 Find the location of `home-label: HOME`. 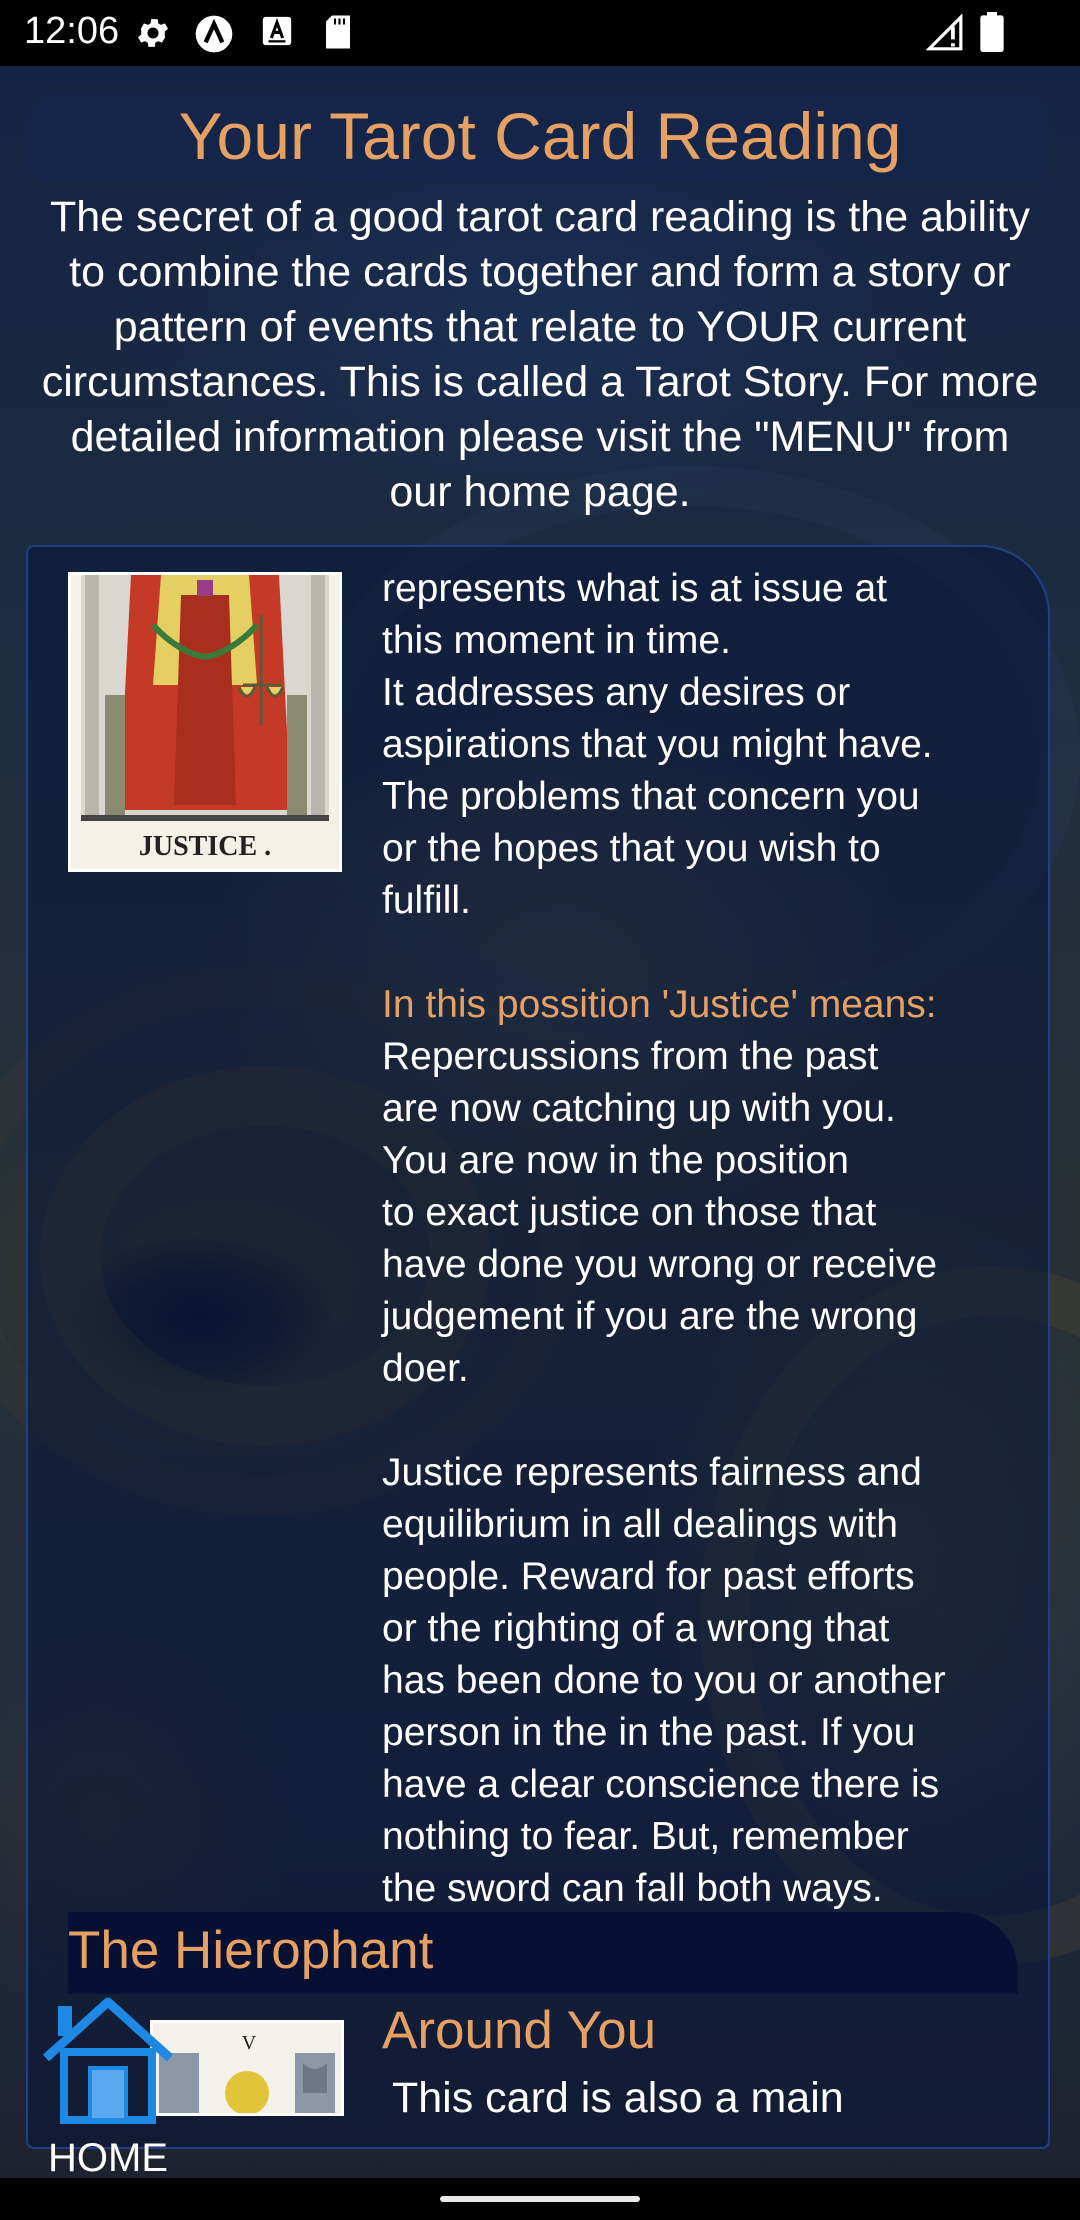

home-label: HOME is located at coordinates (108, 2158).